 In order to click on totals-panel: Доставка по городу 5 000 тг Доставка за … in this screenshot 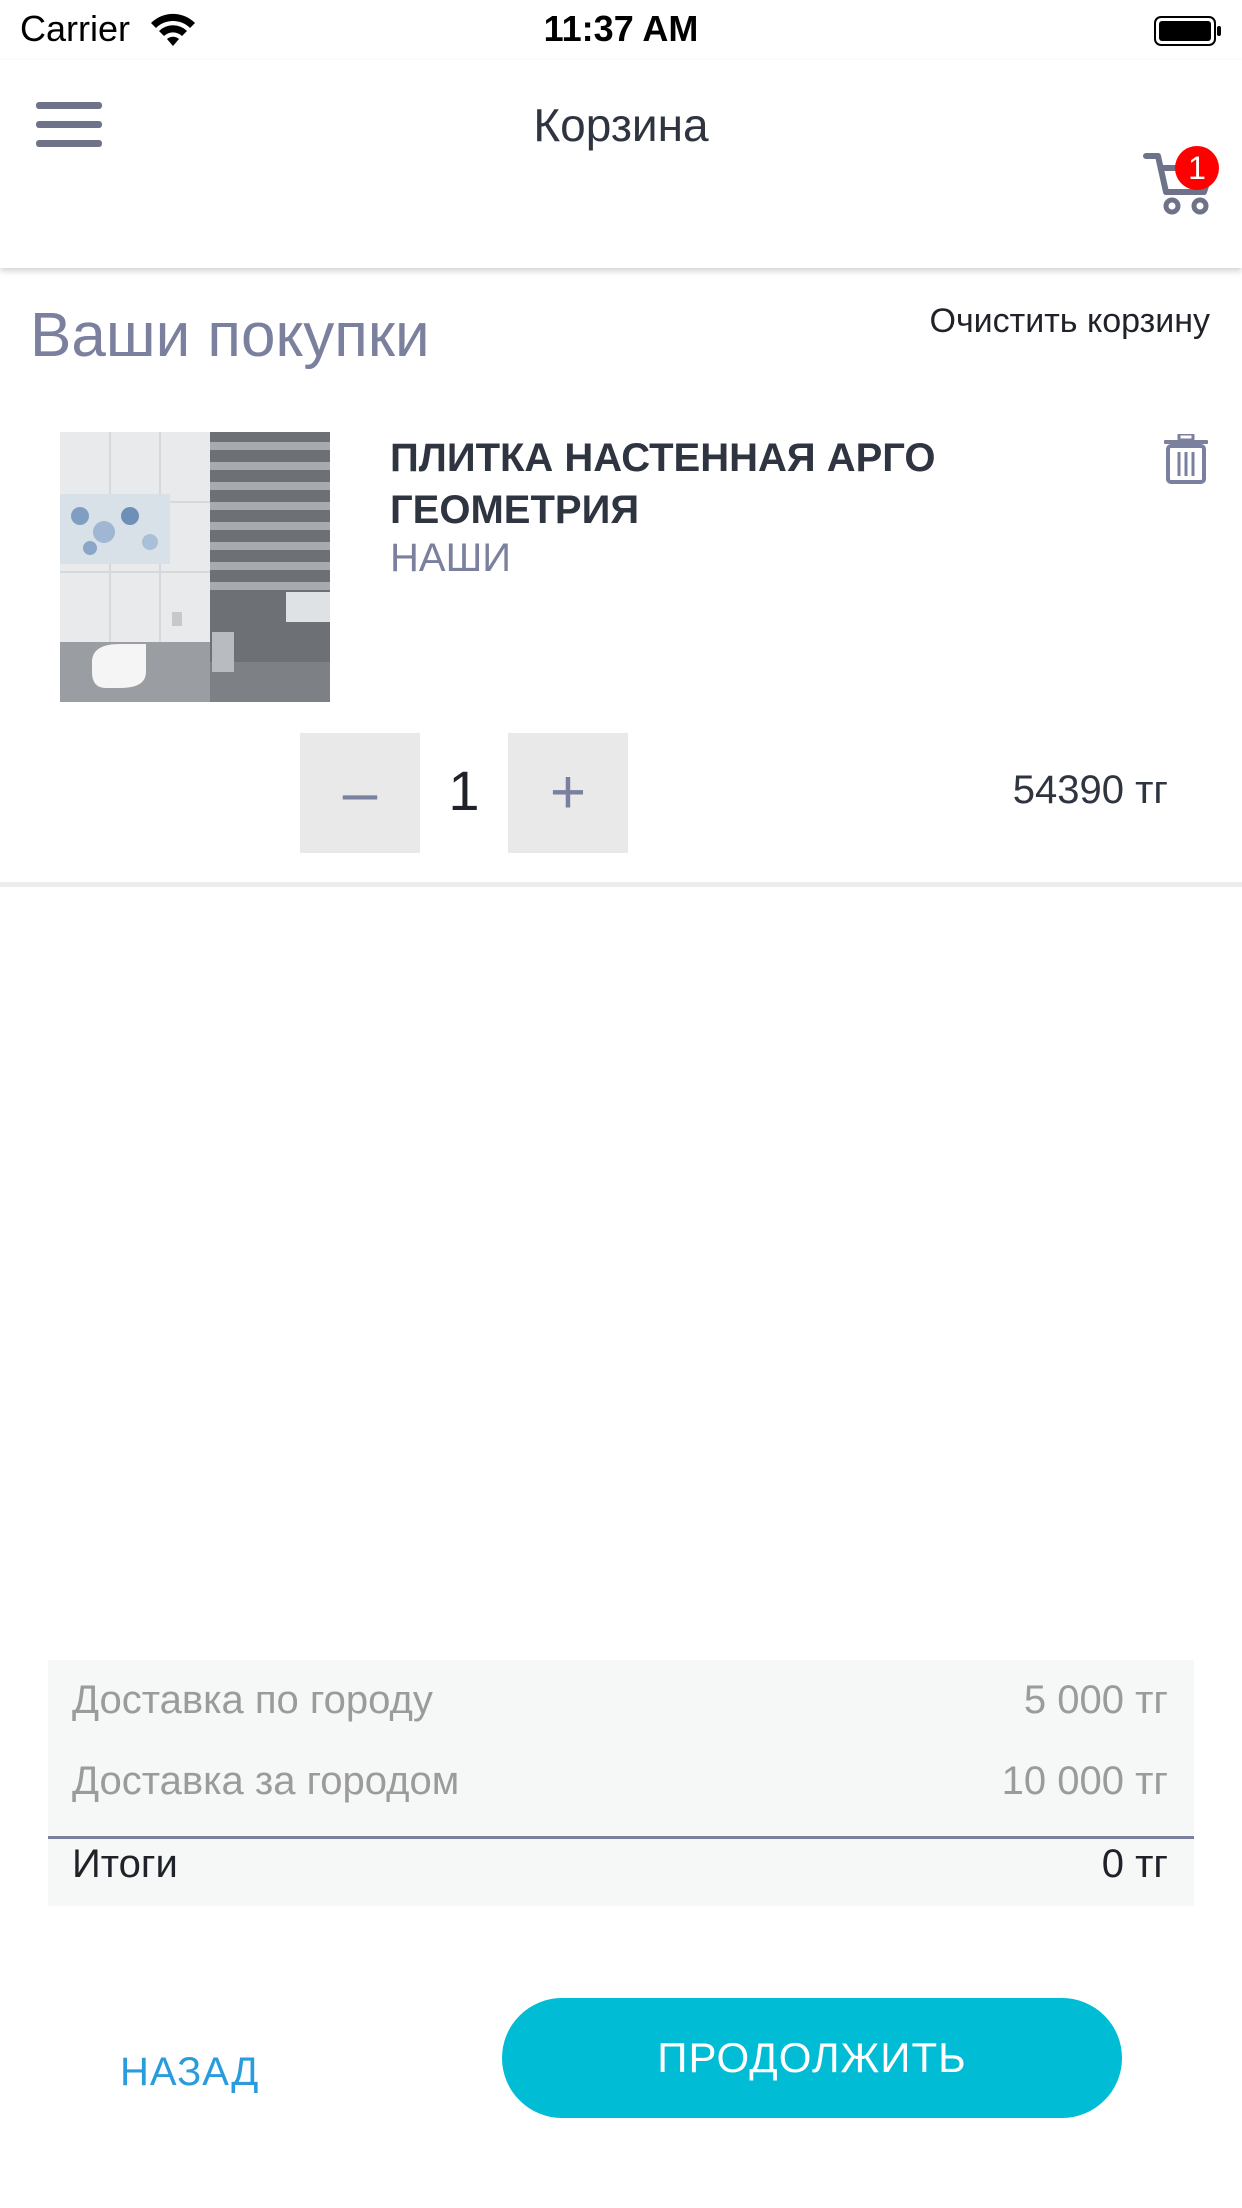, I will do `click(621, 1783)`.